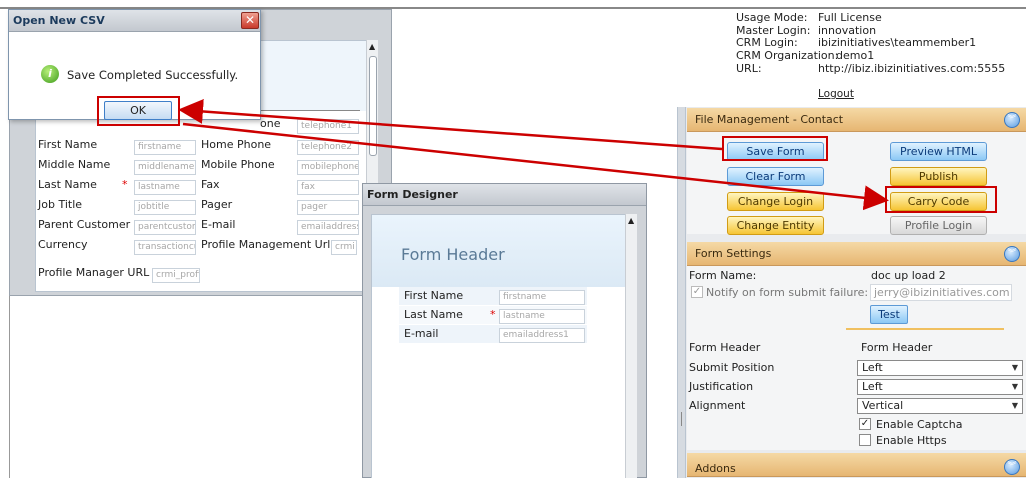 The image size is (1026, 478). What do you see at coordinates (50, 74) in the screenshot?
I see `info-icon: i` at bounding box center [50, 74].